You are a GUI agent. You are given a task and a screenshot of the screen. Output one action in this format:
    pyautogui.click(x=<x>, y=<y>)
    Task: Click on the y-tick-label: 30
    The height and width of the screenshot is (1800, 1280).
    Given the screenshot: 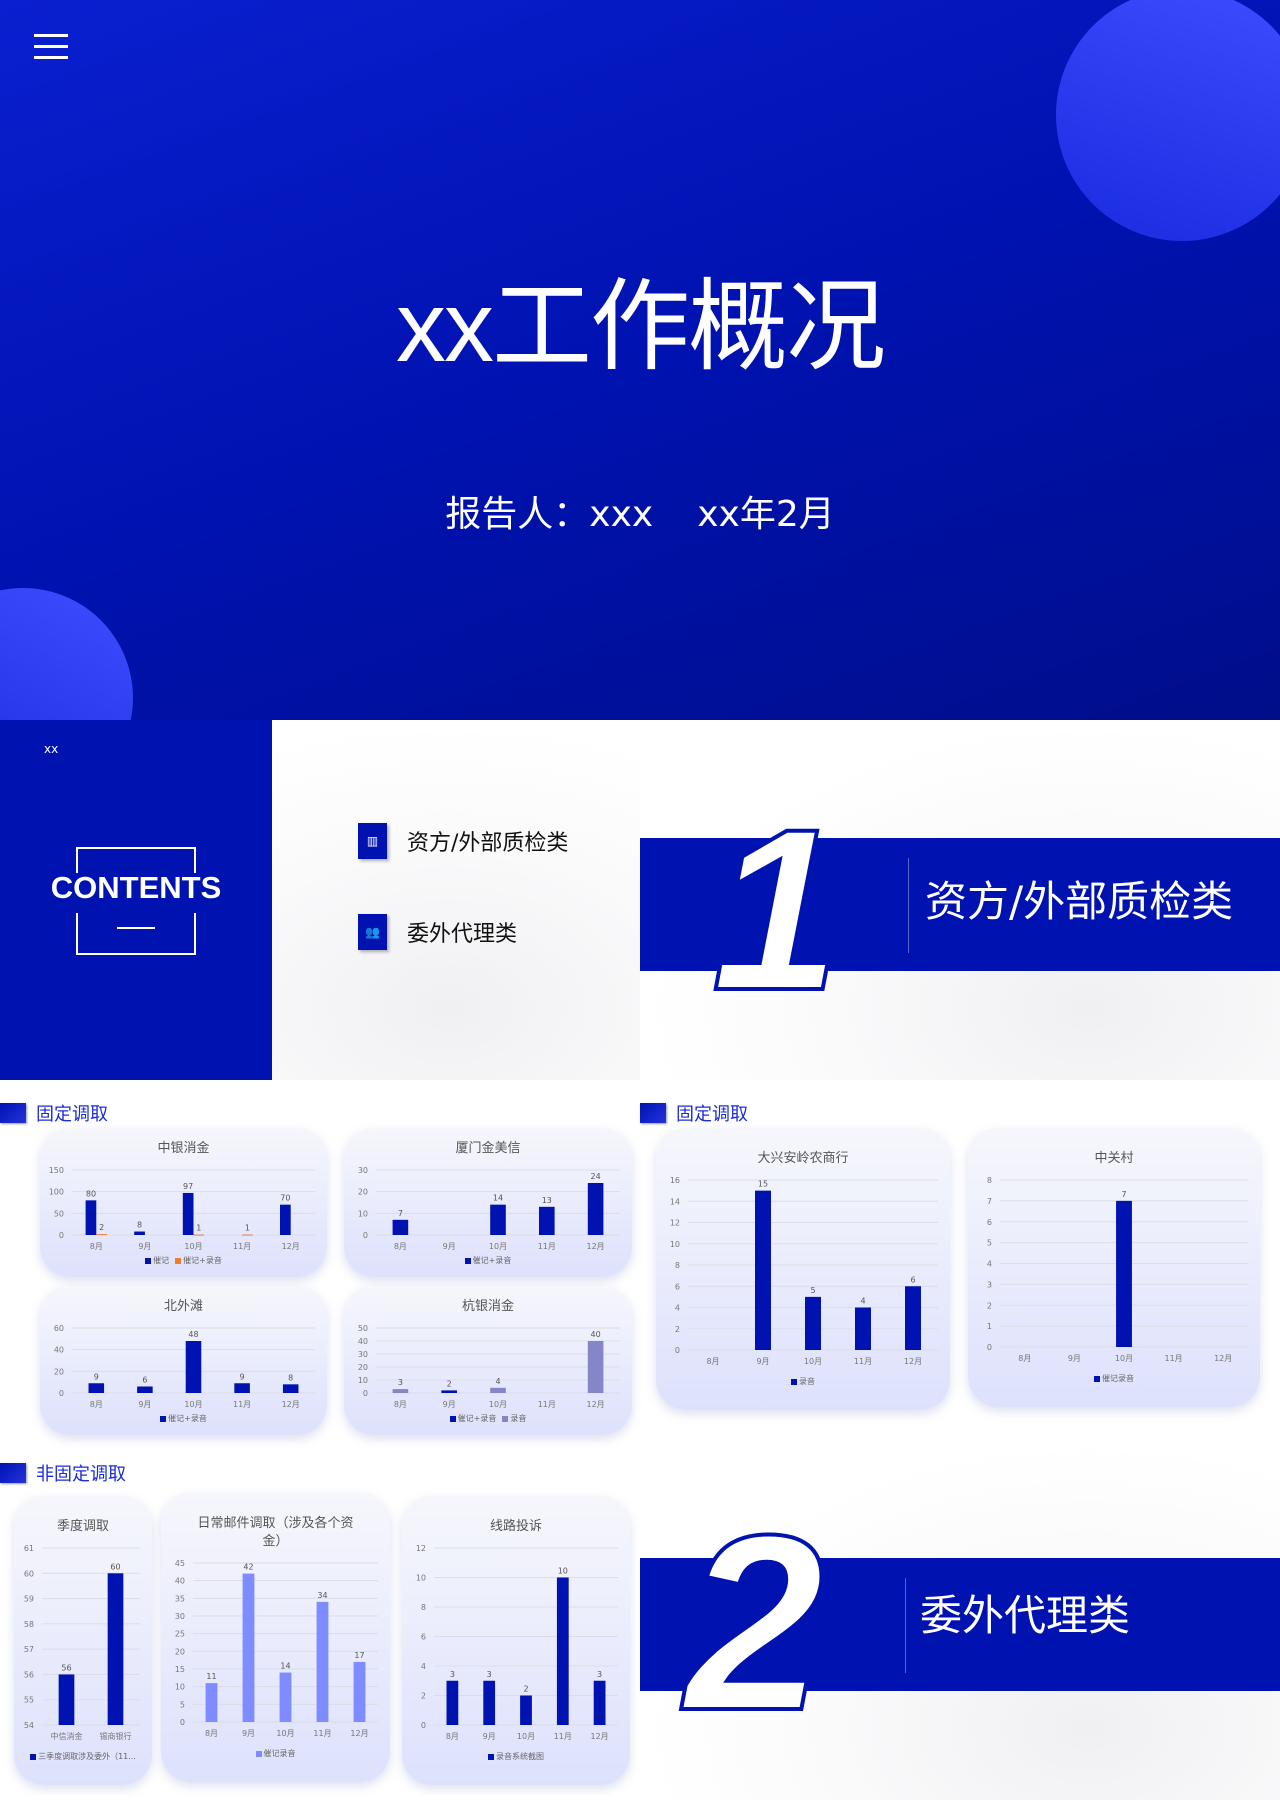 What is the action you would take?
    pyautogui.click(x=363, y=1170)
    